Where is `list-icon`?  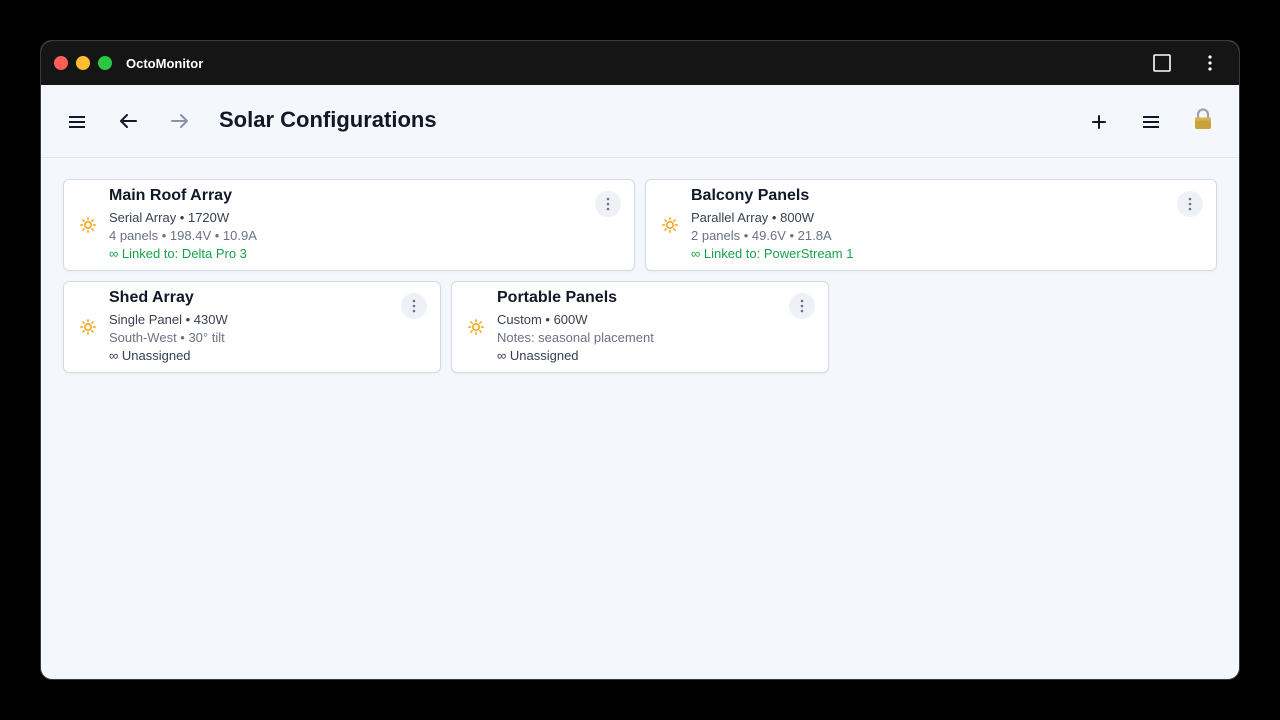 list-icon is located at coordinates (1151, 122).